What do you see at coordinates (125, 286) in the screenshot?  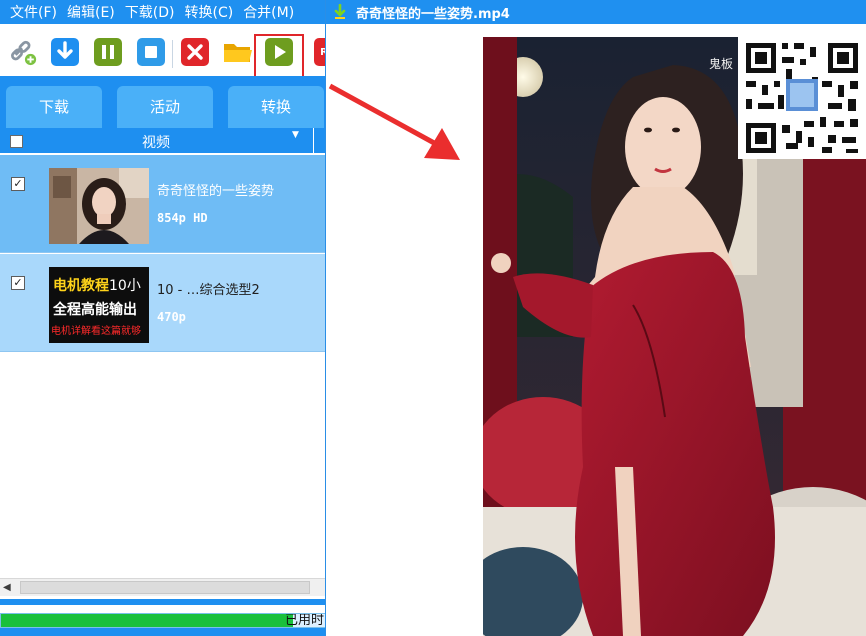 I see `thumbnail-text-suffix: 10小` at bounding box center [125, 286].